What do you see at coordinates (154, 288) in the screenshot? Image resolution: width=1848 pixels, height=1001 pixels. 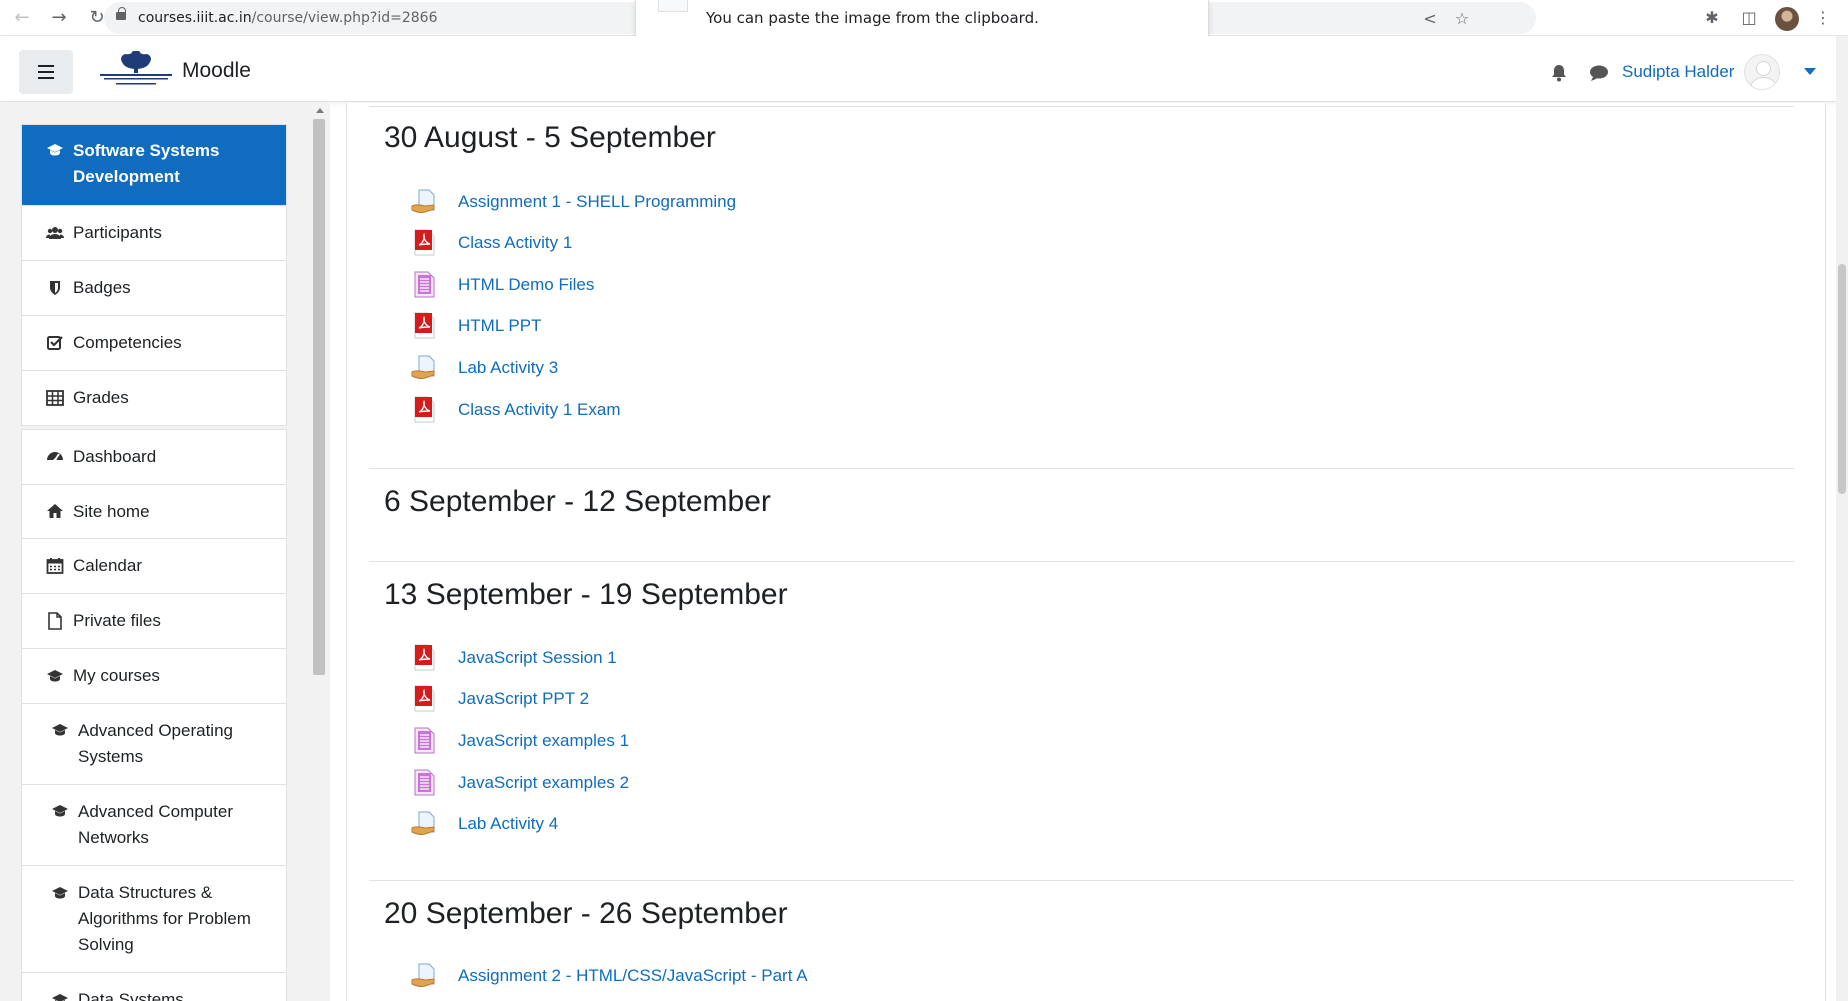 I see `nav-item-badges: Badges` at bounding box center [154, 288].